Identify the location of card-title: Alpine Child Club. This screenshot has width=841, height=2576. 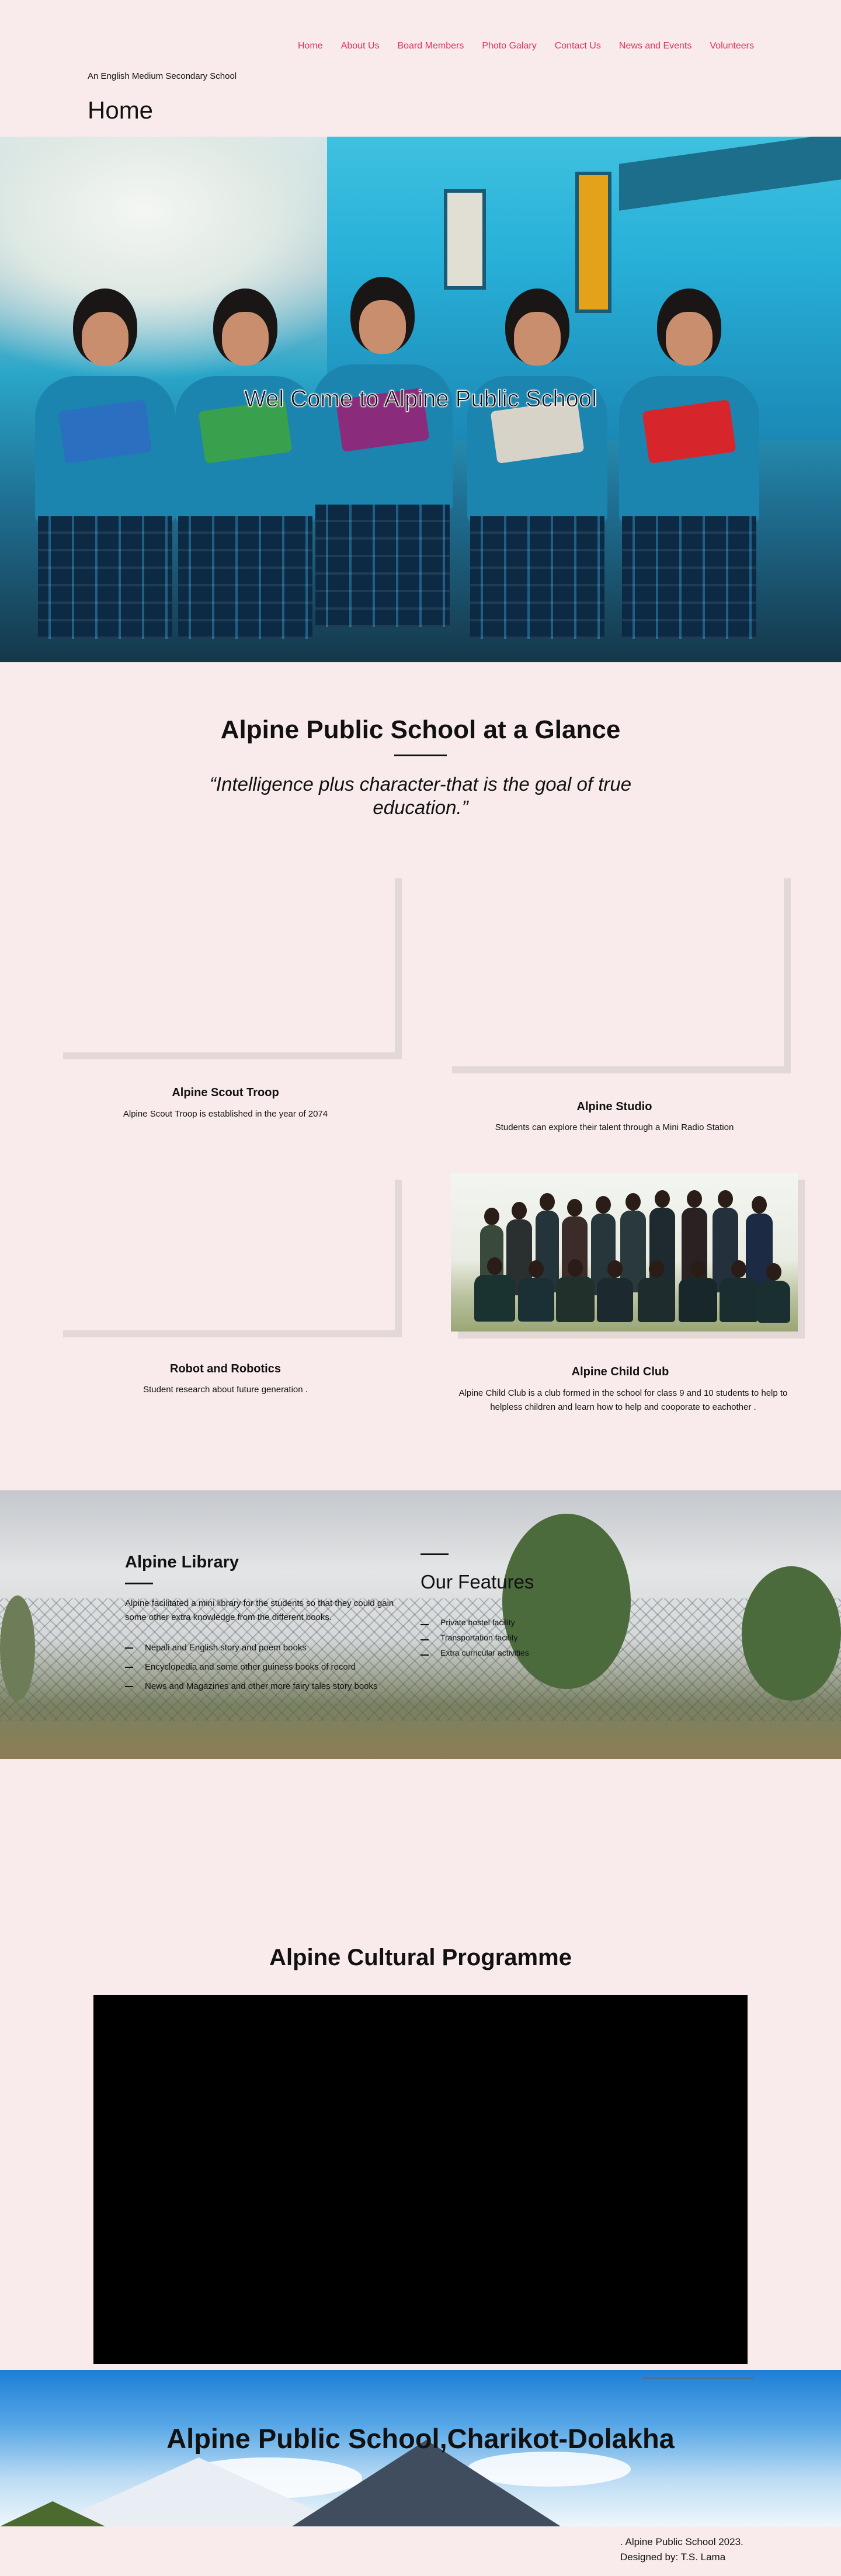
(620, 1371).